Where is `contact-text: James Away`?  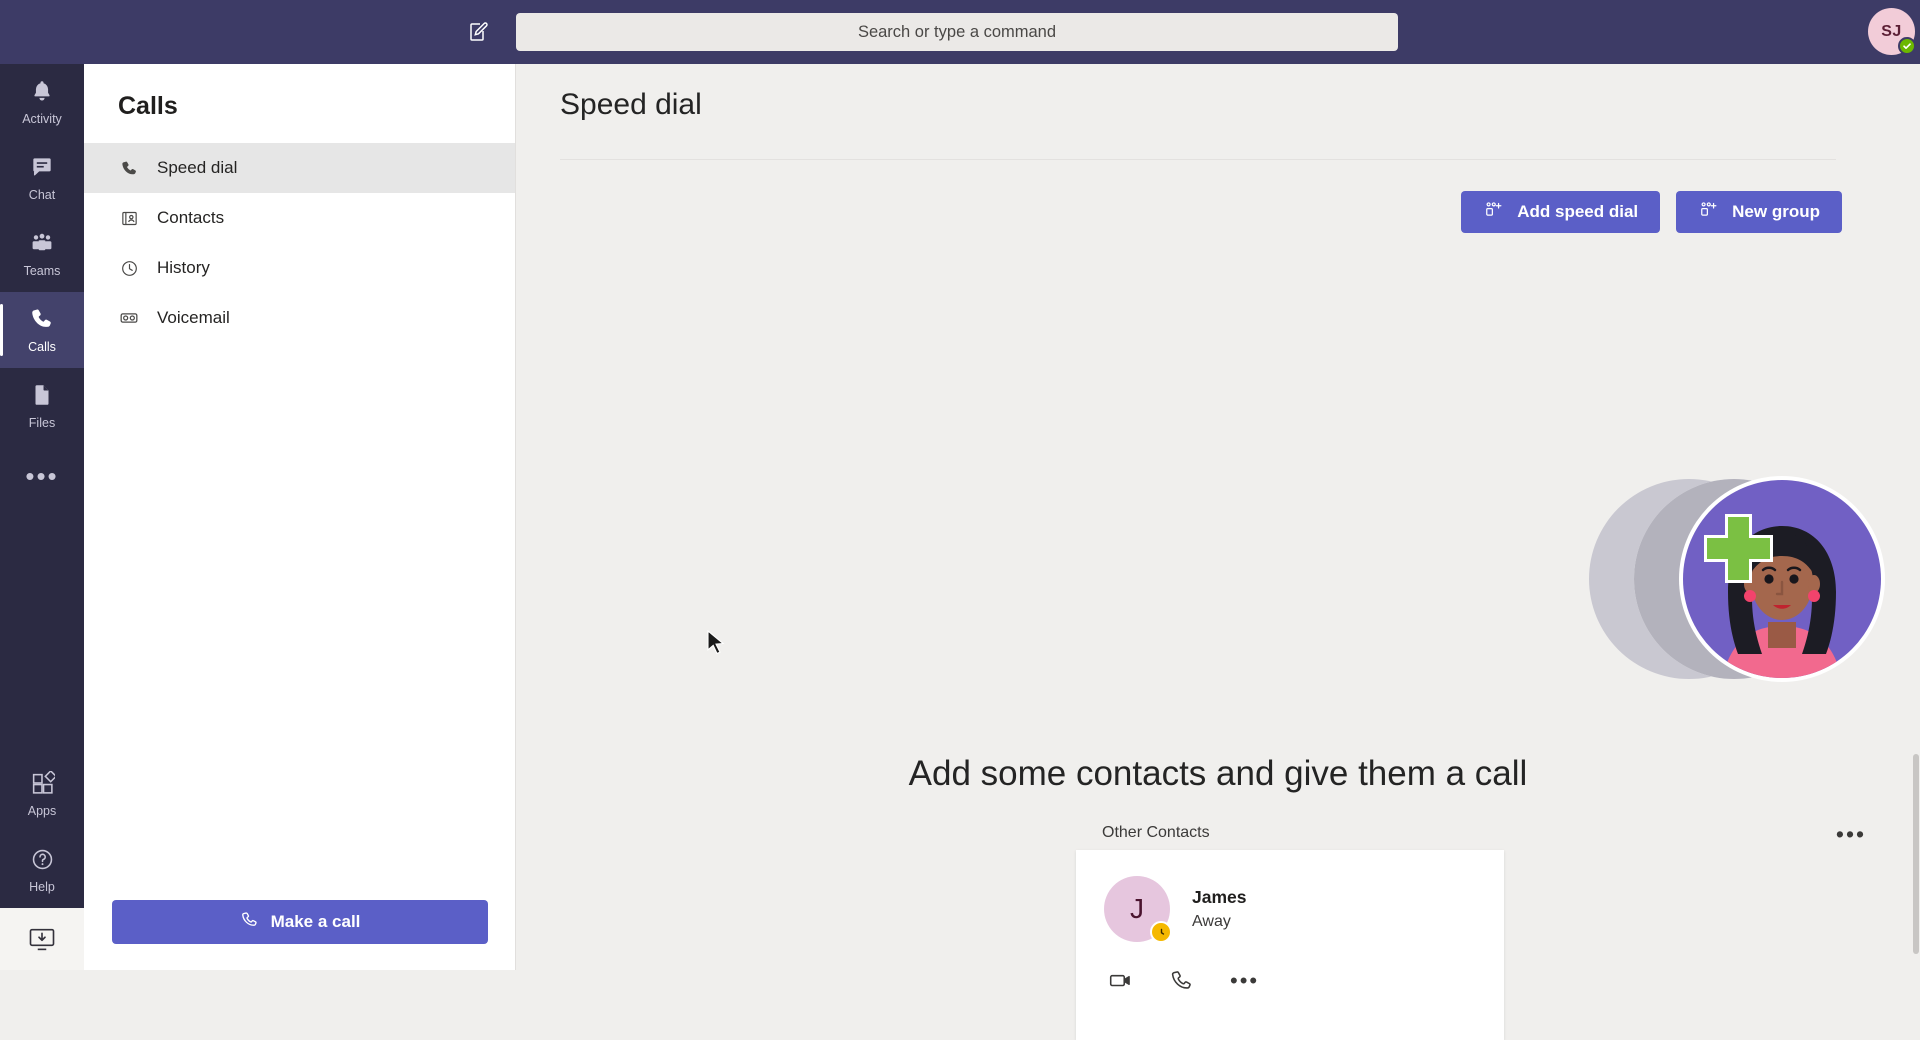 contact-text: James Away is located at coordinates (1219, 909).